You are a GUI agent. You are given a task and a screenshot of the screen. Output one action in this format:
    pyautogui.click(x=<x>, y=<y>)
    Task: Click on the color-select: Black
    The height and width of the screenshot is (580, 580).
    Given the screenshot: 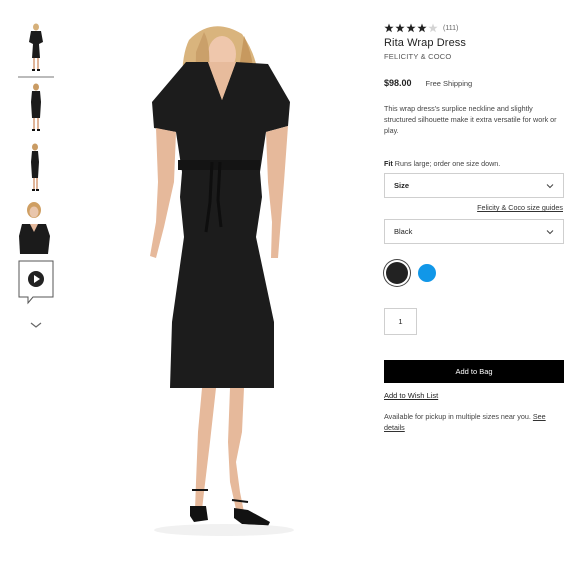 What is the action you would take?
    pyautogui.click(x=474, y=231)
    